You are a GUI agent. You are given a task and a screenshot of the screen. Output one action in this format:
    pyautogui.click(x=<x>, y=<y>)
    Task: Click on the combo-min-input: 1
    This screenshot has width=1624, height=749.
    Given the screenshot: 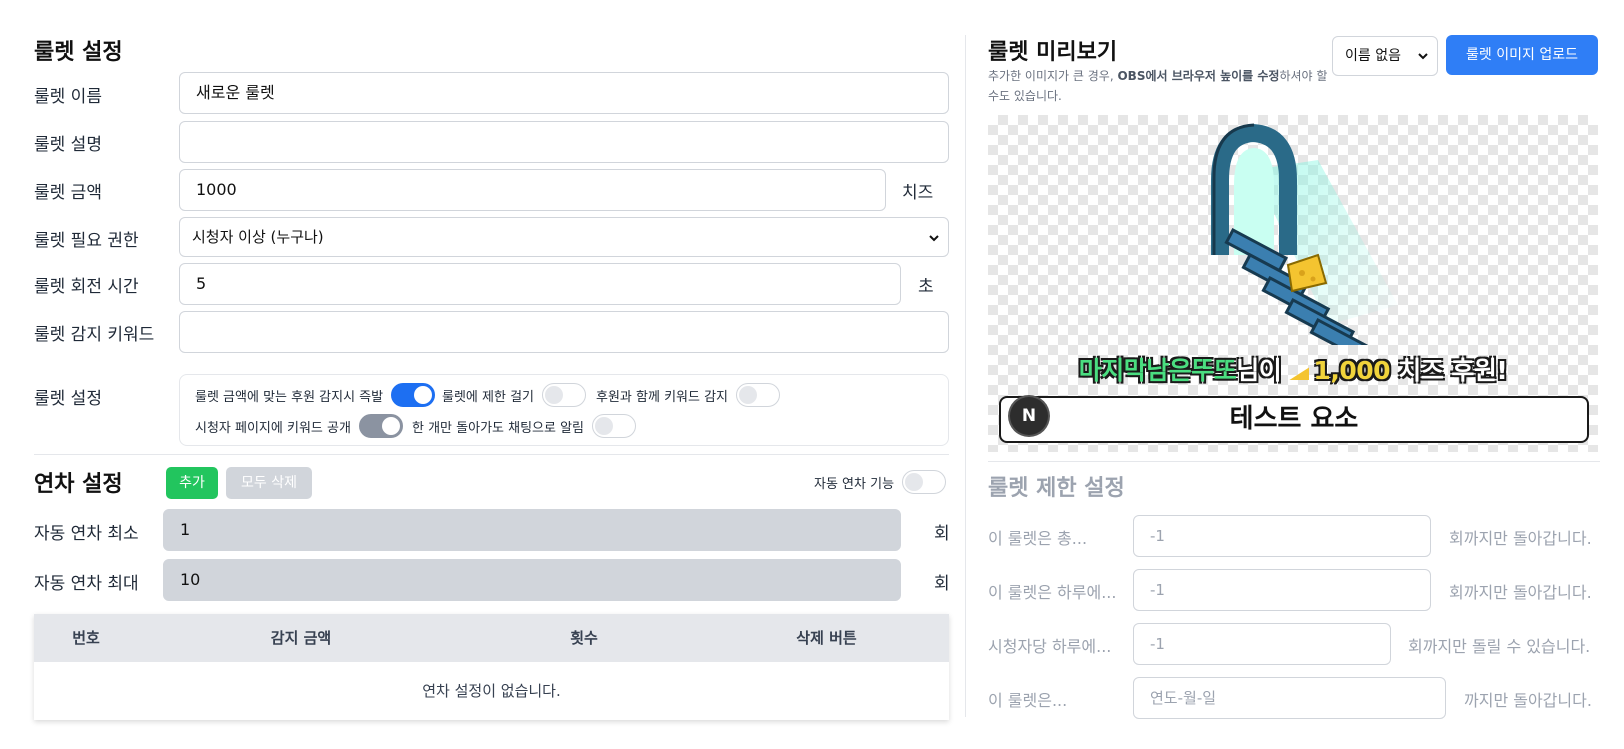 What is the action you would take?
    pyautogui.click(x=532, y=530)
    